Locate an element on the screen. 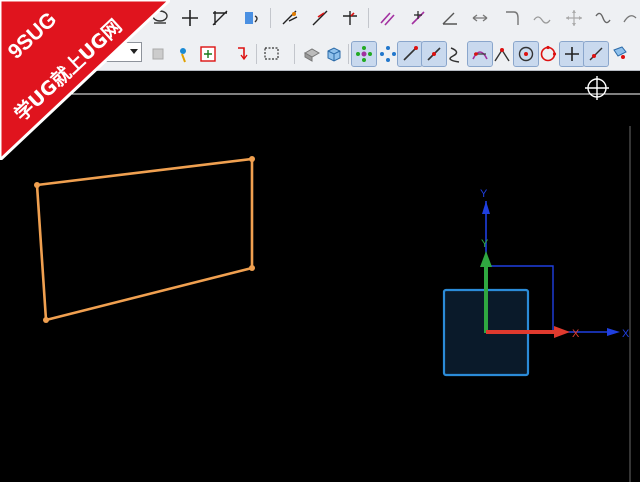  horizontal-icon is located at coordinates (480, 18).